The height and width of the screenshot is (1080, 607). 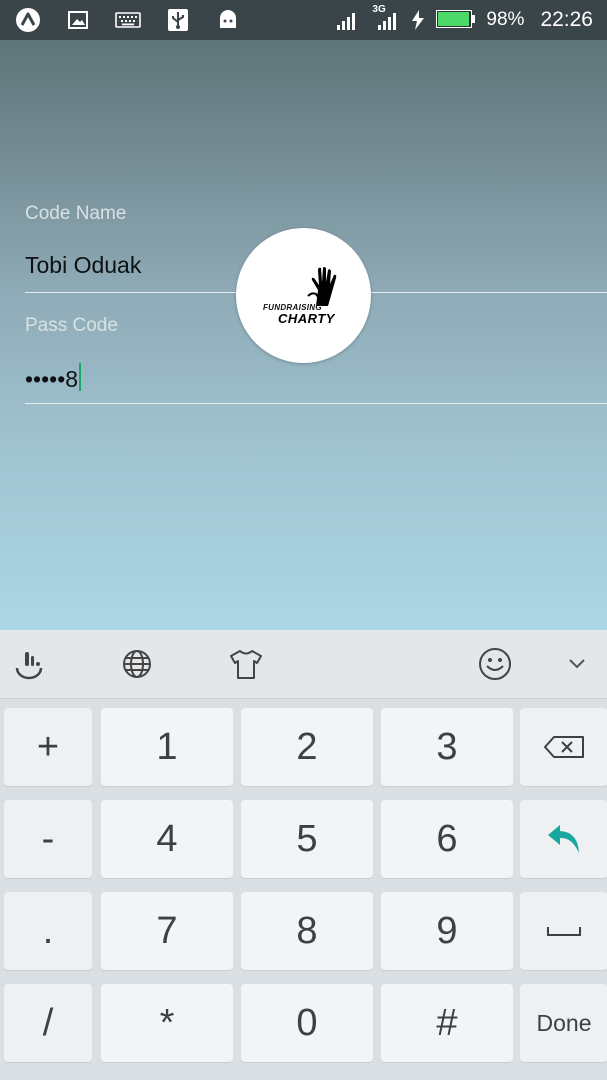 What do you see at coordinates (48, 1023) in the screenshot?
I see `key-slash: /` at bounding box center [48, 1023].